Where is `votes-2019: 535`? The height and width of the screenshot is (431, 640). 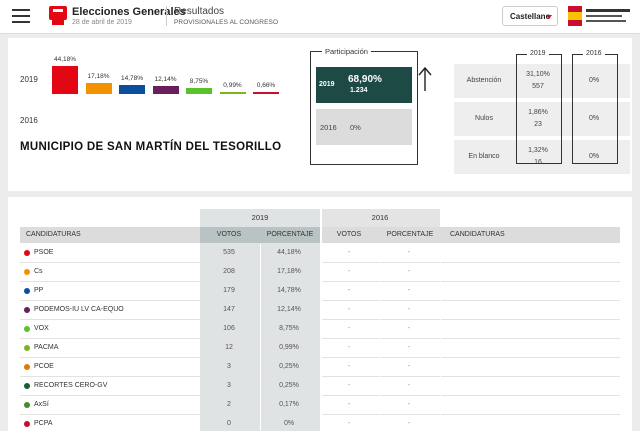
votes-2019: 535 is located at coordinates (229, 252).